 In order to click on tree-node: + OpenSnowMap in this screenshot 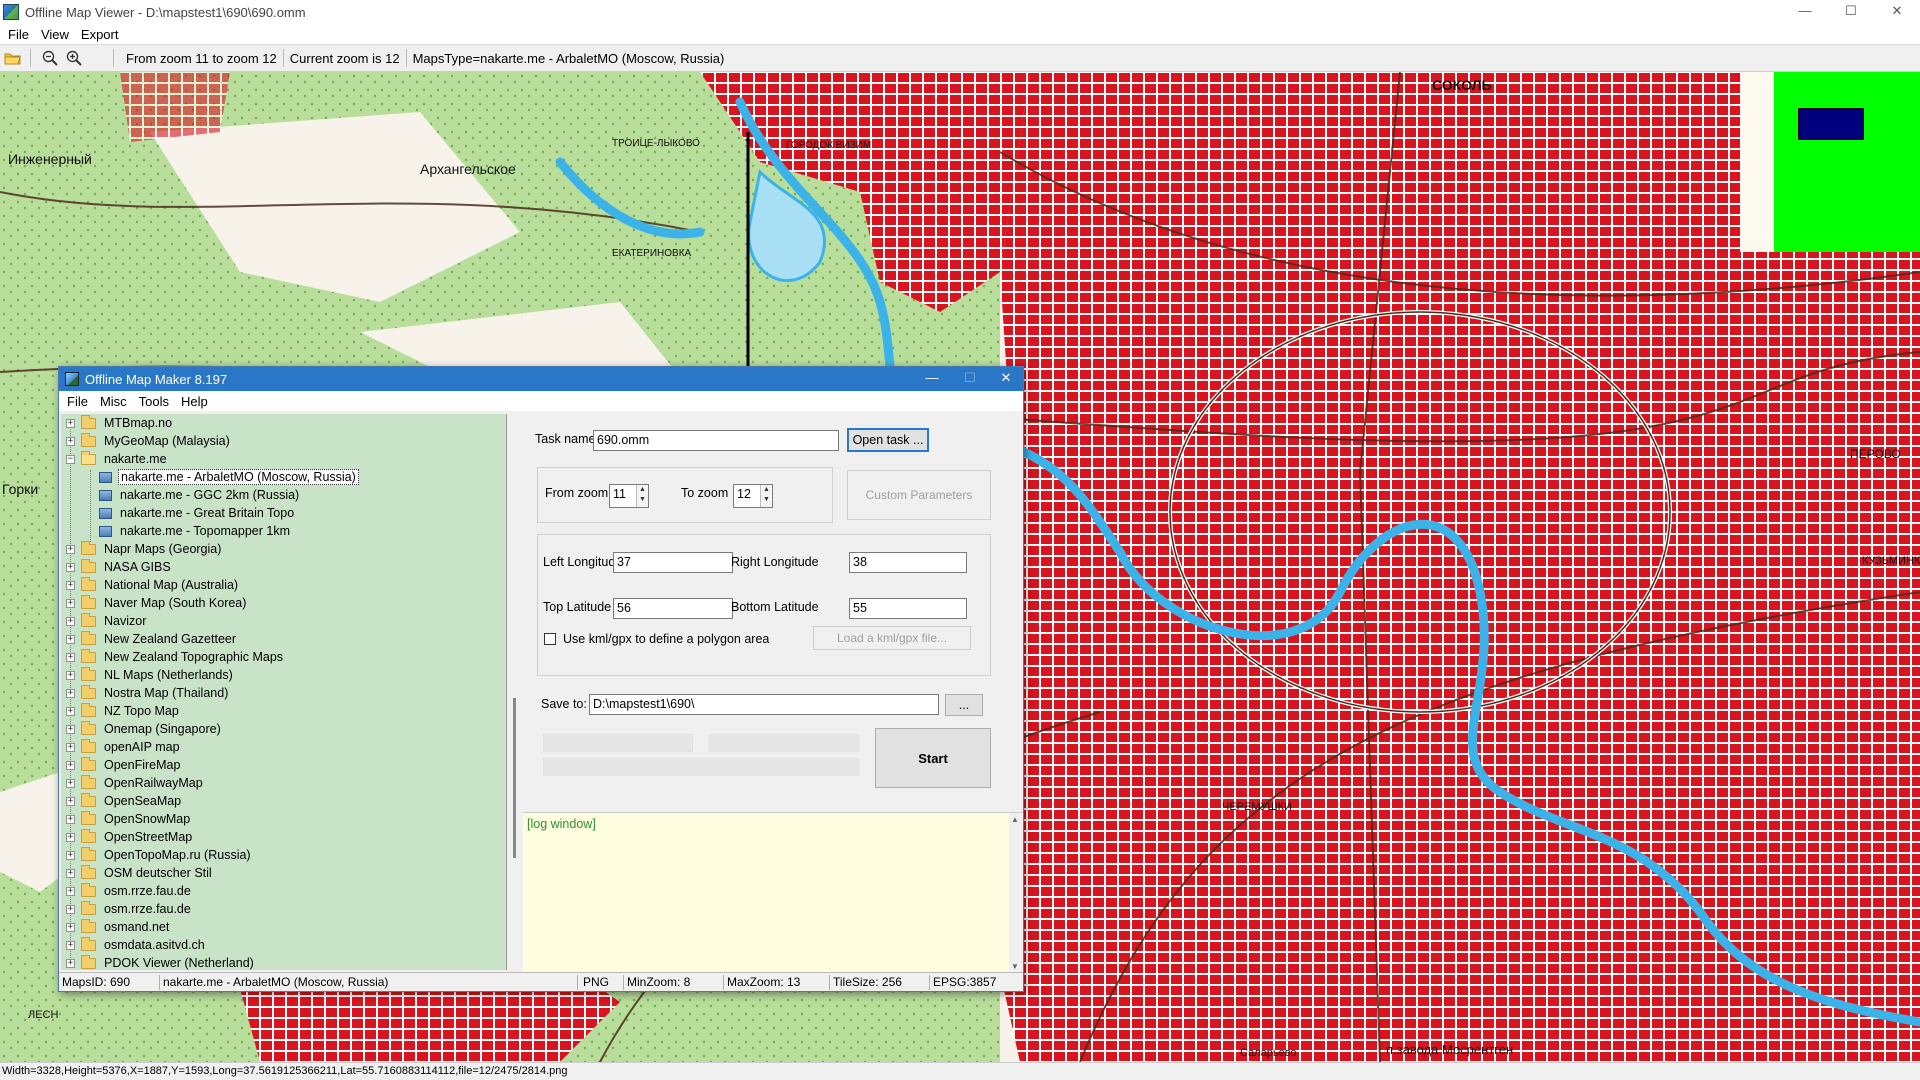, I will do `click(283, 819)`.